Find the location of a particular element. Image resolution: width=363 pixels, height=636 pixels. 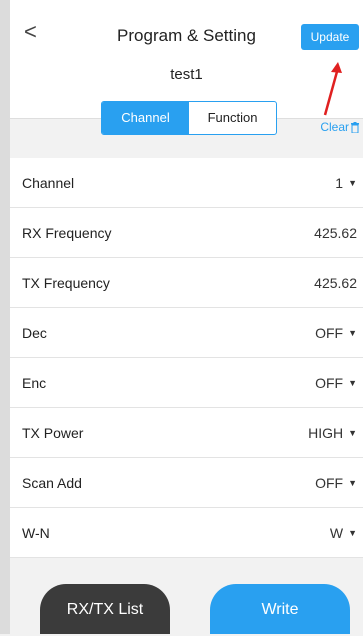

setting-row-enc: Enc OFF ▼ is located at coordinates (186, 383).